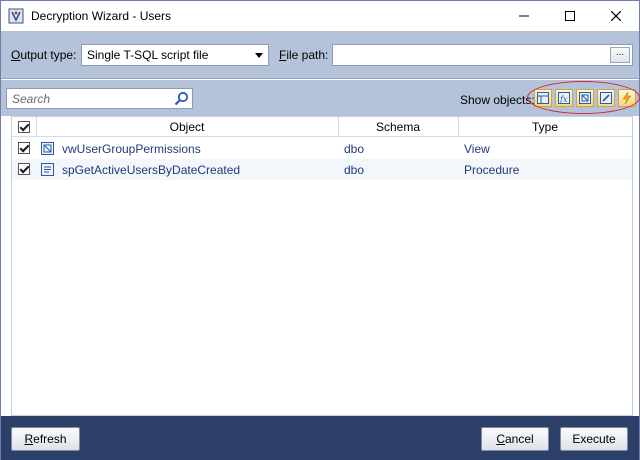  I want to click on search-input: Search, so click(99, 98).